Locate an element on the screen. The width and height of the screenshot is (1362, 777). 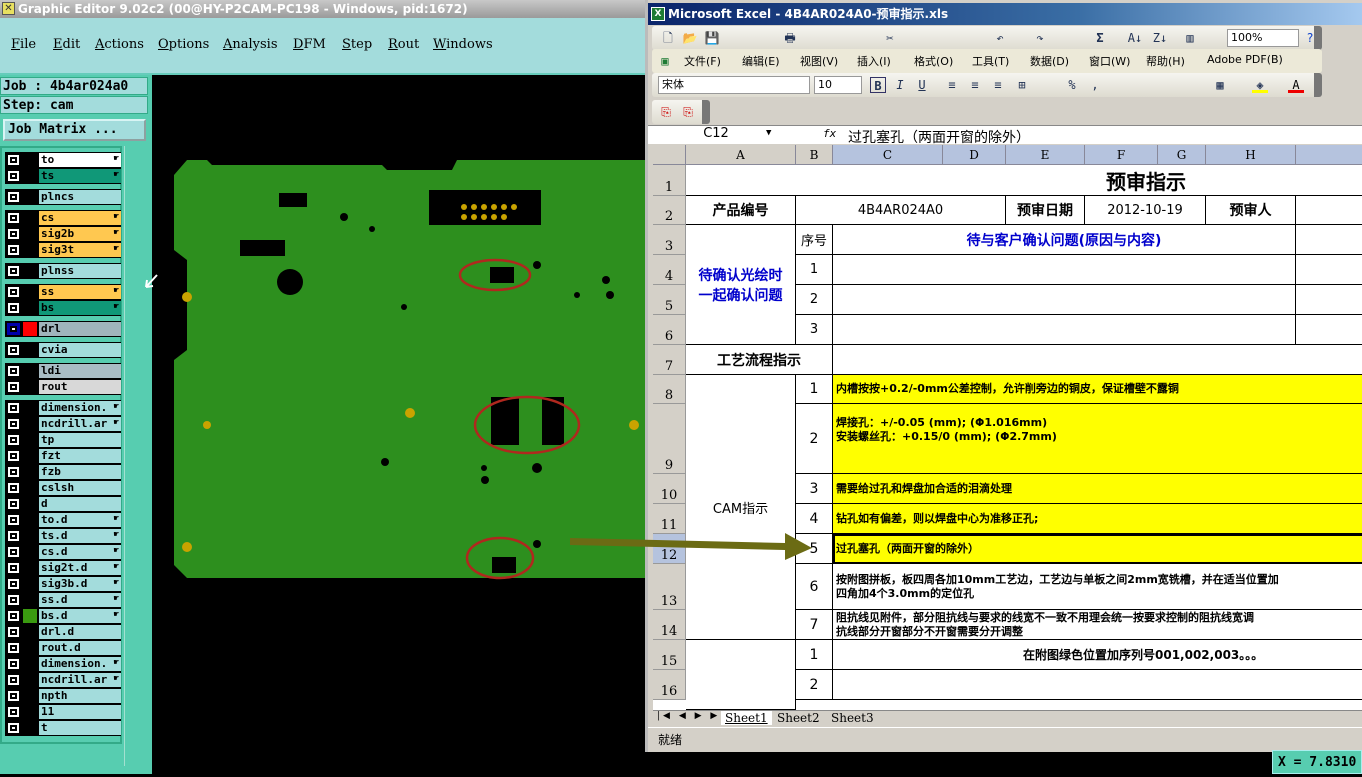
menu-view: 视图(V) is located at coordinates (819, 61).